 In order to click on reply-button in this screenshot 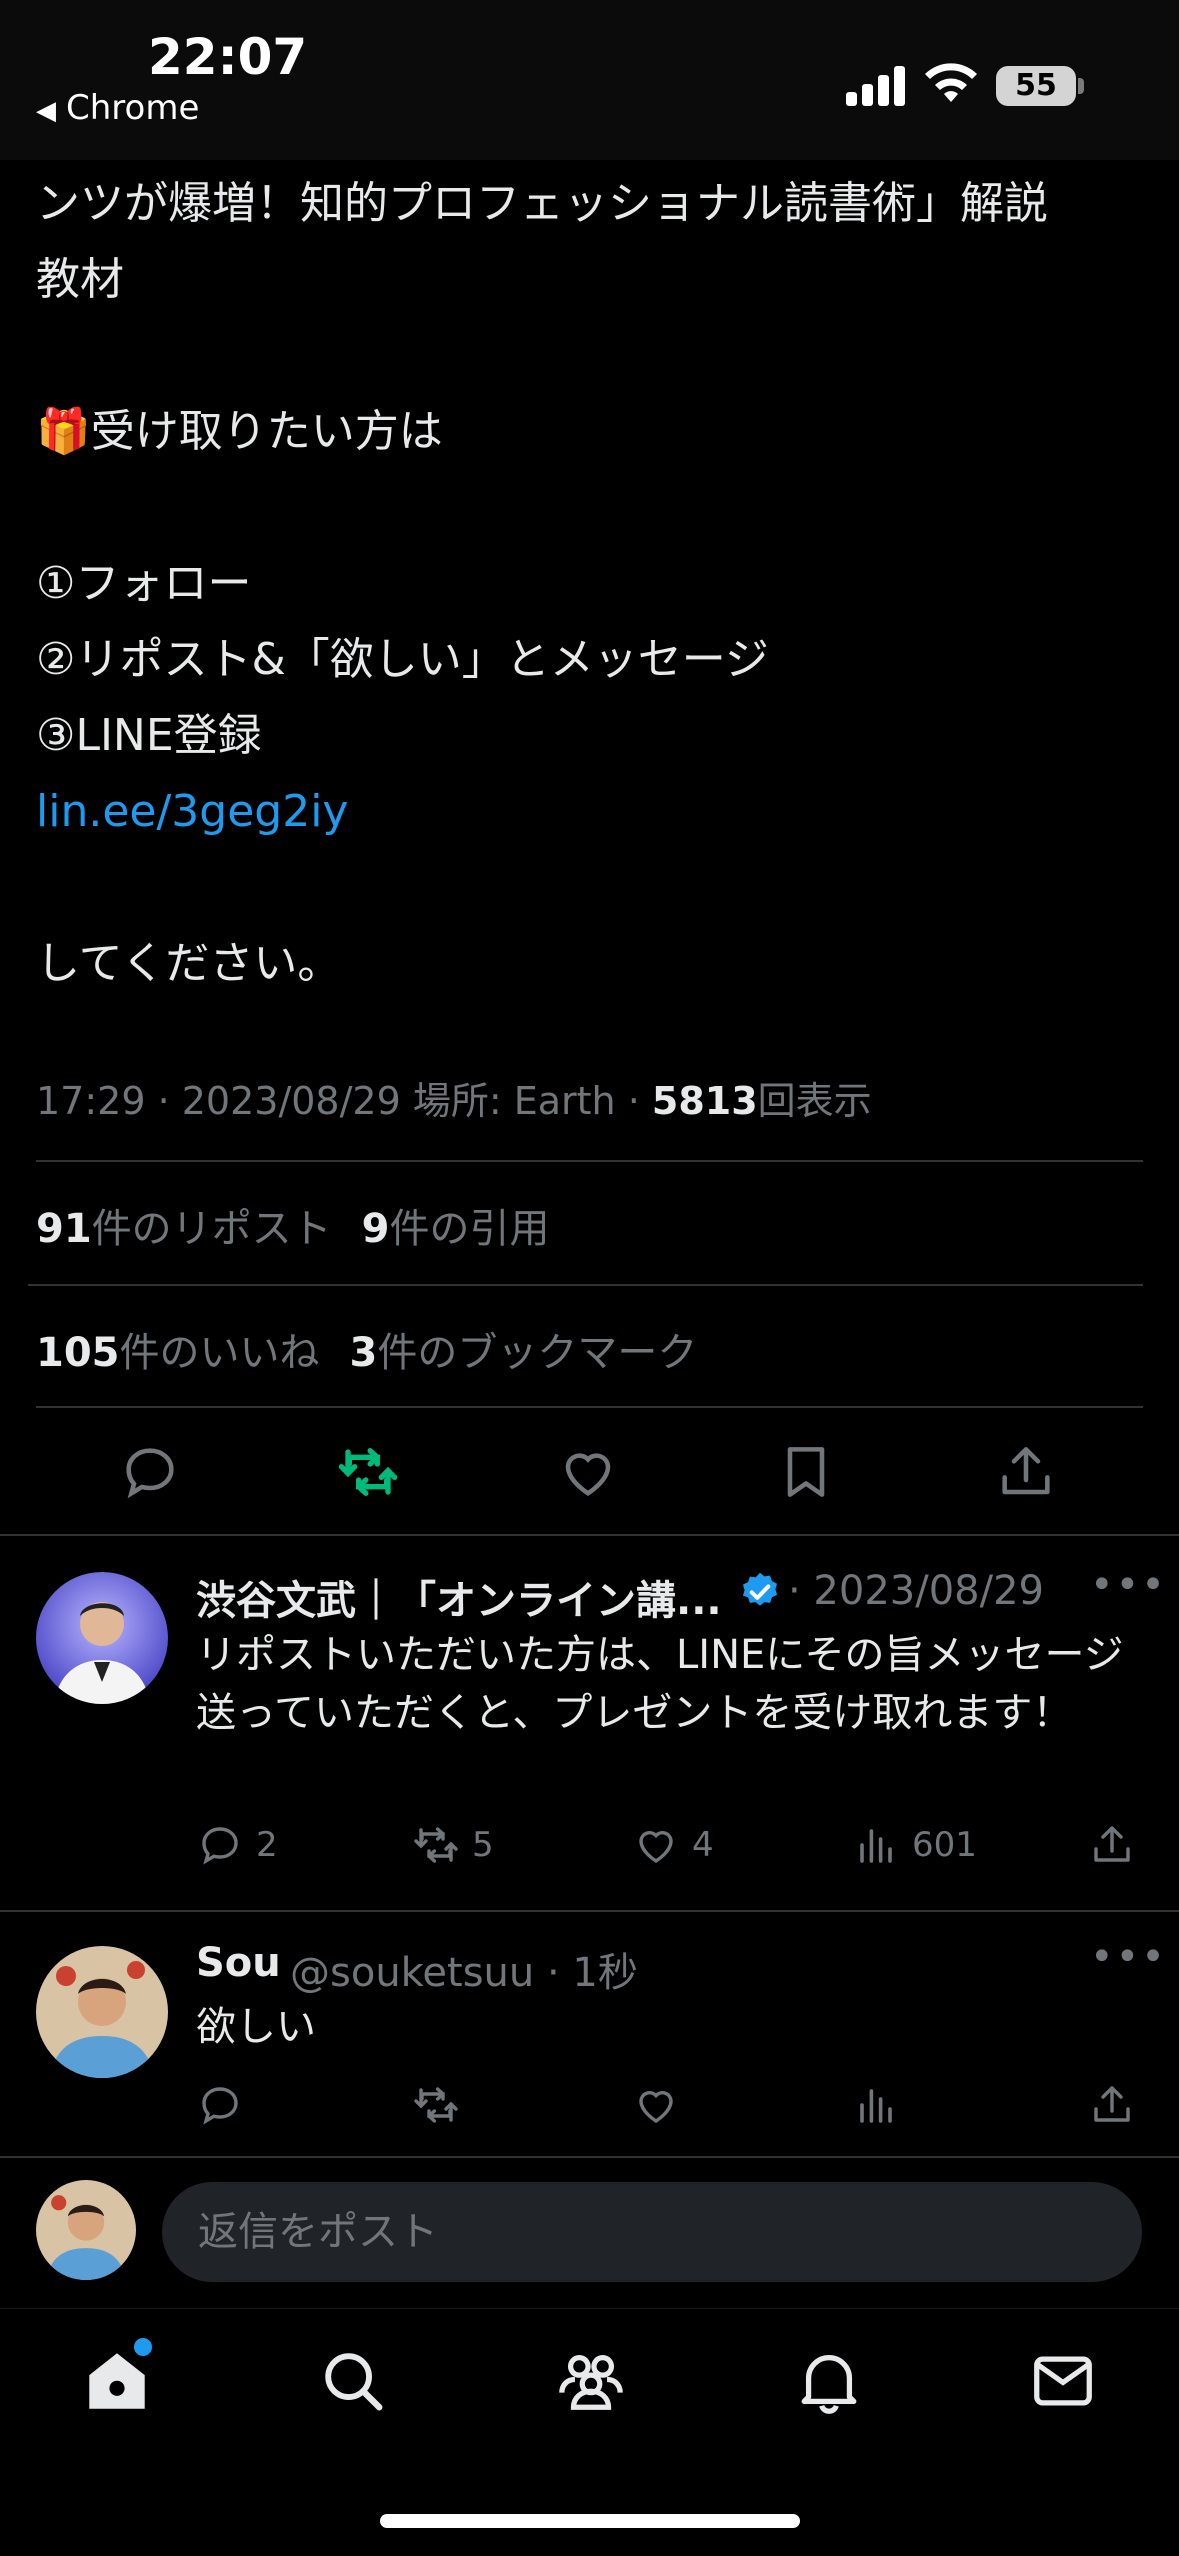, I will do `click(150, 1472)`.